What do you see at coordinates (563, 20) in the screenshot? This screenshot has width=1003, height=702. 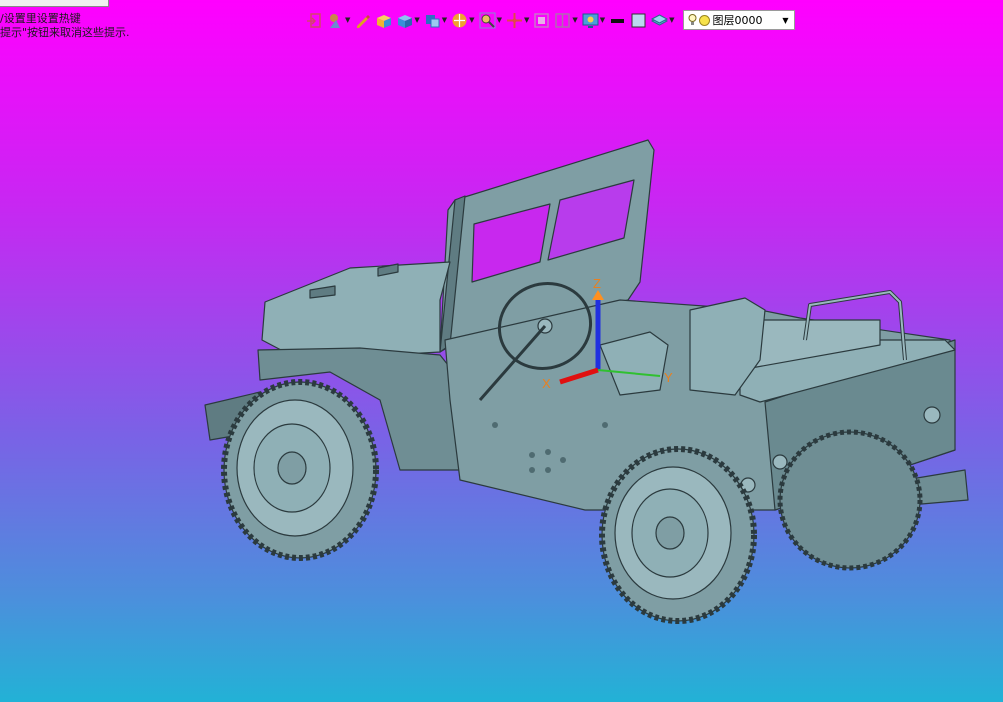 I see `split-view-icon` at bounding box center [563, 20].